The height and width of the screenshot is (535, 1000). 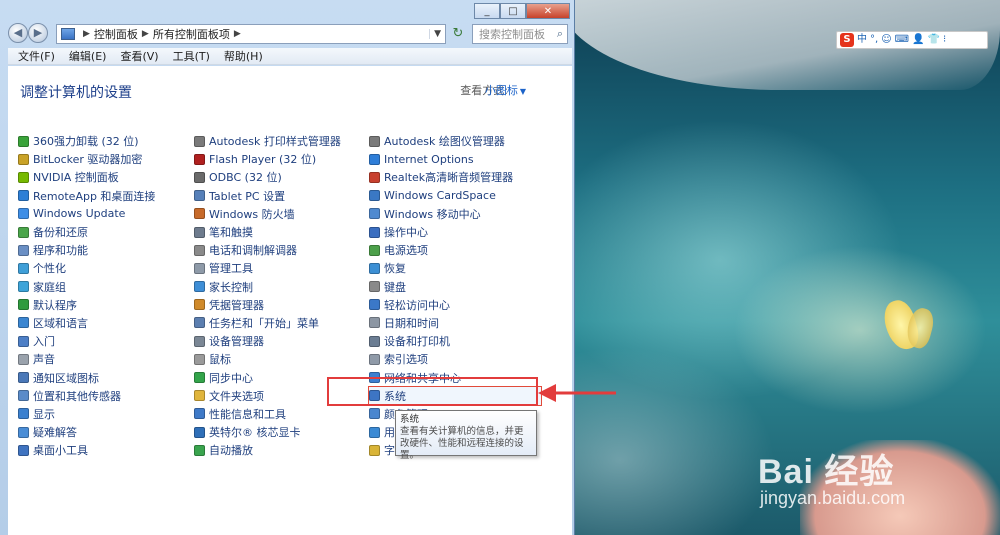 What do you see at coordinates (487, 11) in the screenshot?
I see `minimize-button: _` at bounding box center [487, 11].